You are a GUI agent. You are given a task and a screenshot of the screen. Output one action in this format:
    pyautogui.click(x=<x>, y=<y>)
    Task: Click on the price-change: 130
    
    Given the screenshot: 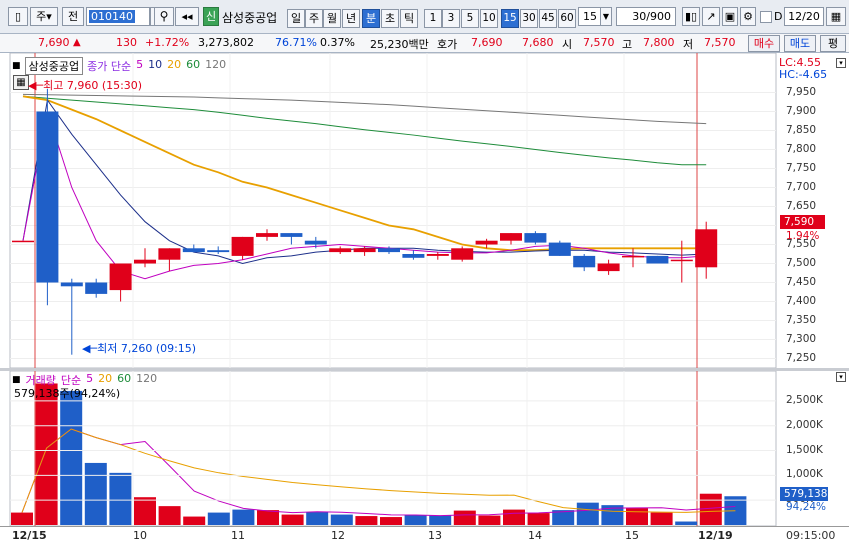 What is the action you would take?
    pyautogui.click(x=126, y=42)
    